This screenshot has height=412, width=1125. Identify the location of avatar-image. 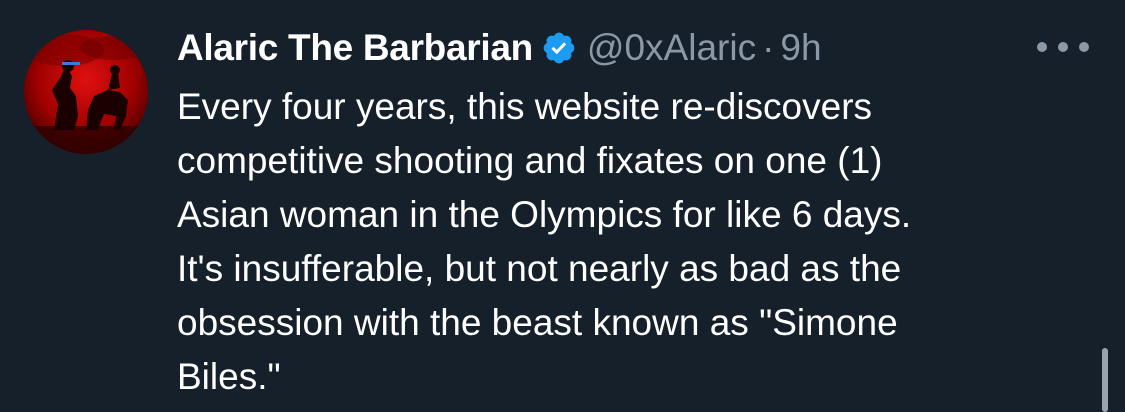
(86, 92).